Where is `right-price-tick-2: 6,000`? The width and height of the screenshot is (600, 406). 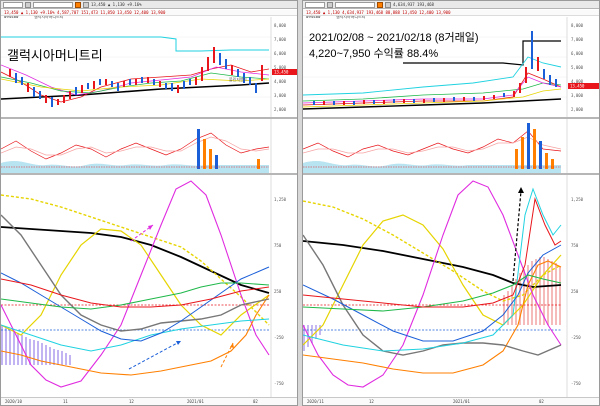 right-price-tick-2: 6,000 is located at coordinates (577, 53).